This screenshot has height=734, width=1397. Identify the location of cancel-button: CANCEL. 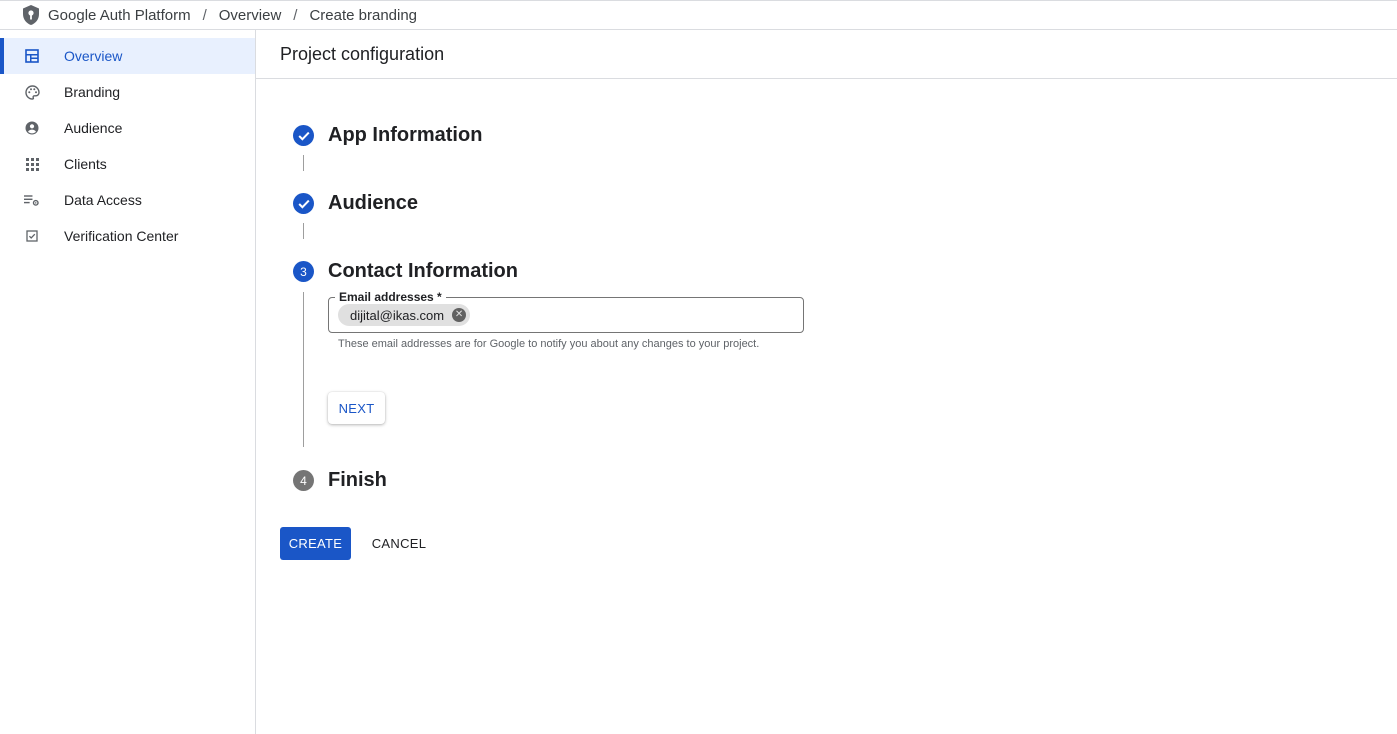
(399, 543).